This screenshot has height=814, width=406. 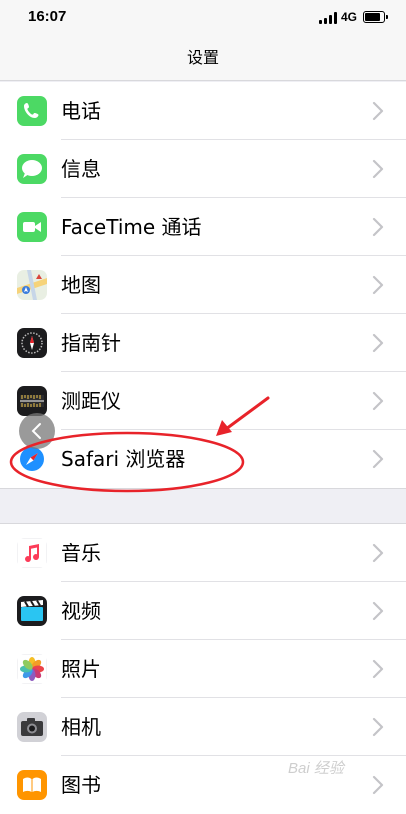 I want to click on signal-icon, so click(x=329, y=18).